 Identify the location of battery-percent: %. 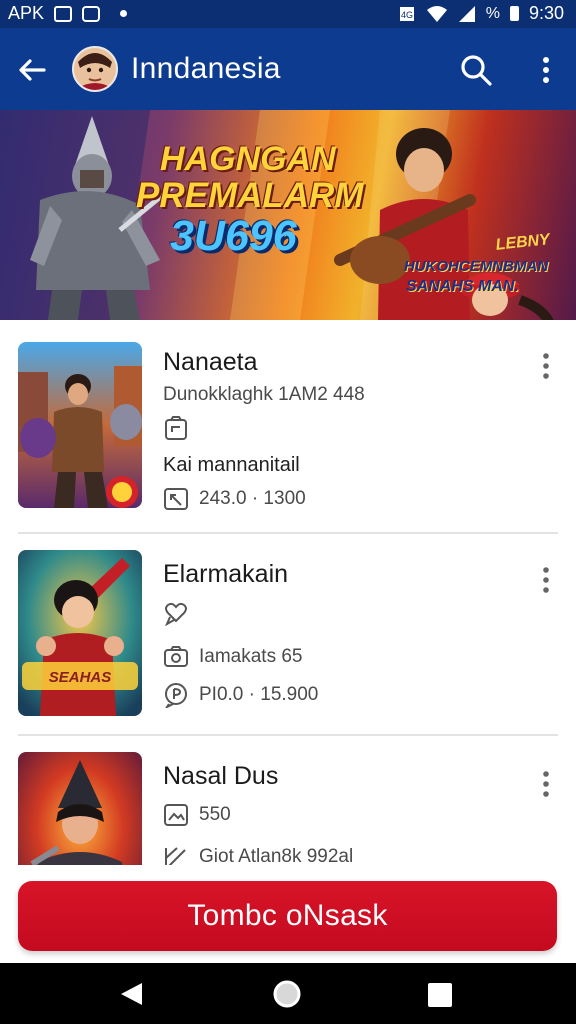
(492, 13).